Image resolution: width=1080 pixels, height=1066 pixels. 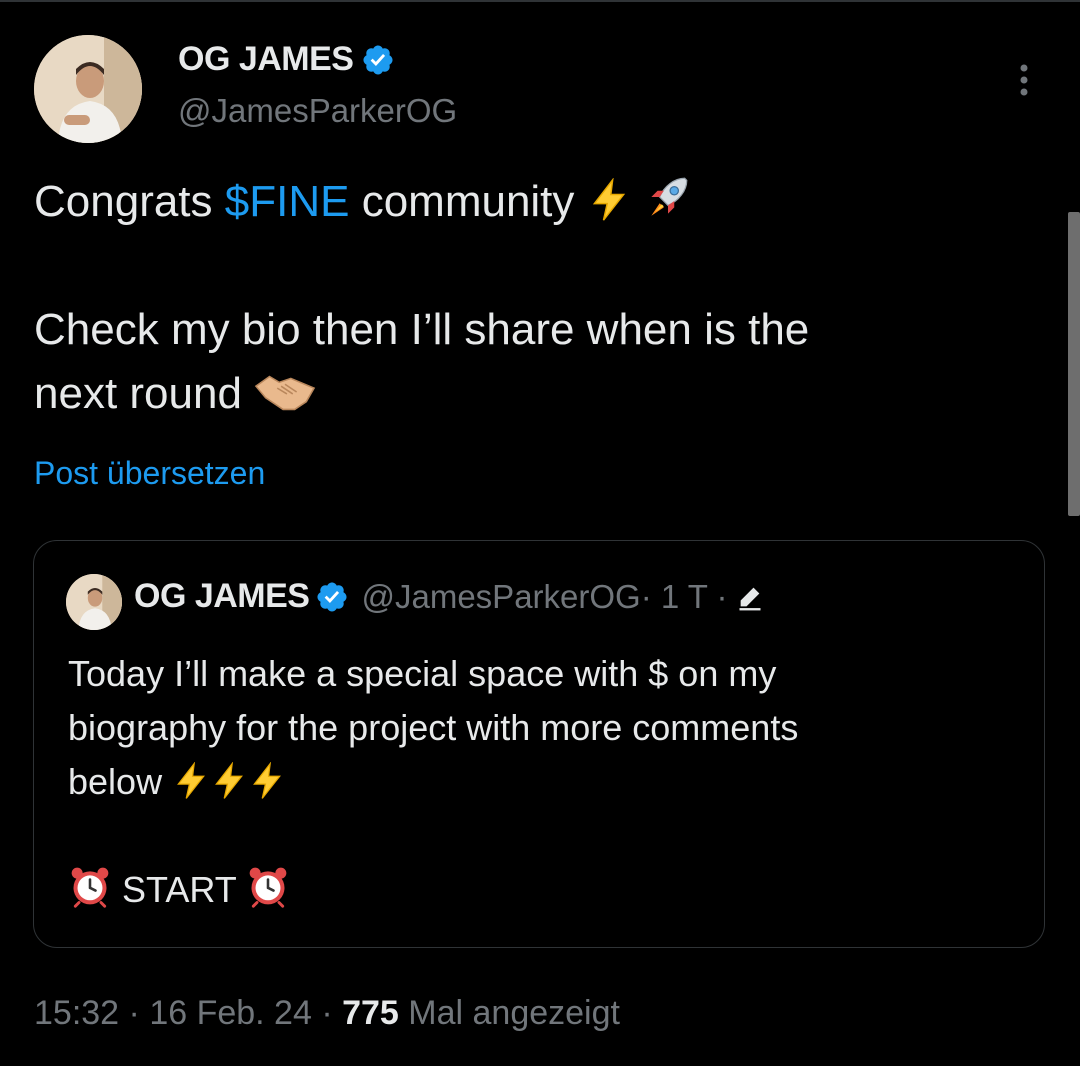 I want to click on post-text-line3: next round, so click(x=144, y=393).